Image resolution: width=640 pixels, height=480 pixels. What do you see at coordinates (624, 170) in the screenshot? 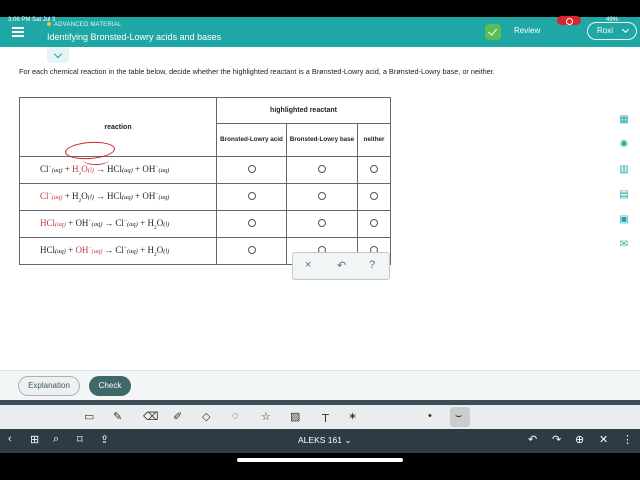
I see `chart-icon: ▥` at bounding box center [624, 170].